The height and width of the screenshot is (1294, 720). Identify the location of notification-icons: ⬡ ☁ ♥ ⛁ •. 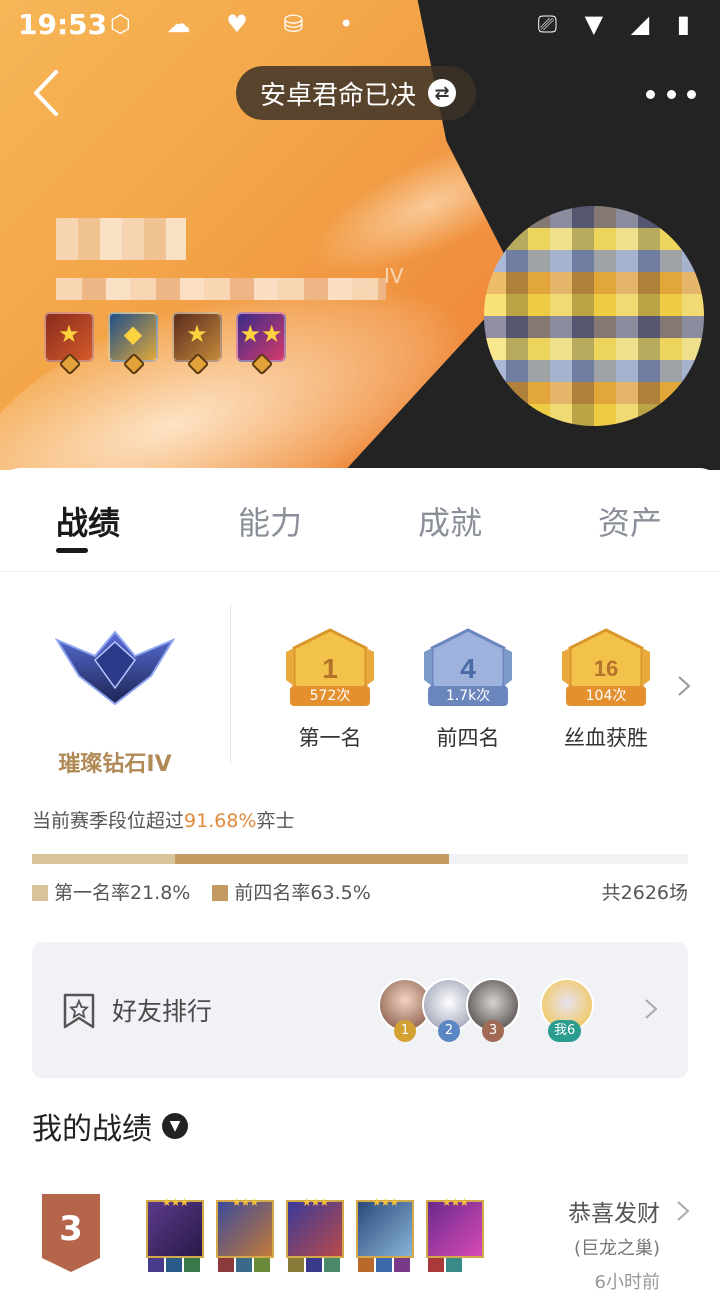
(239, 24).